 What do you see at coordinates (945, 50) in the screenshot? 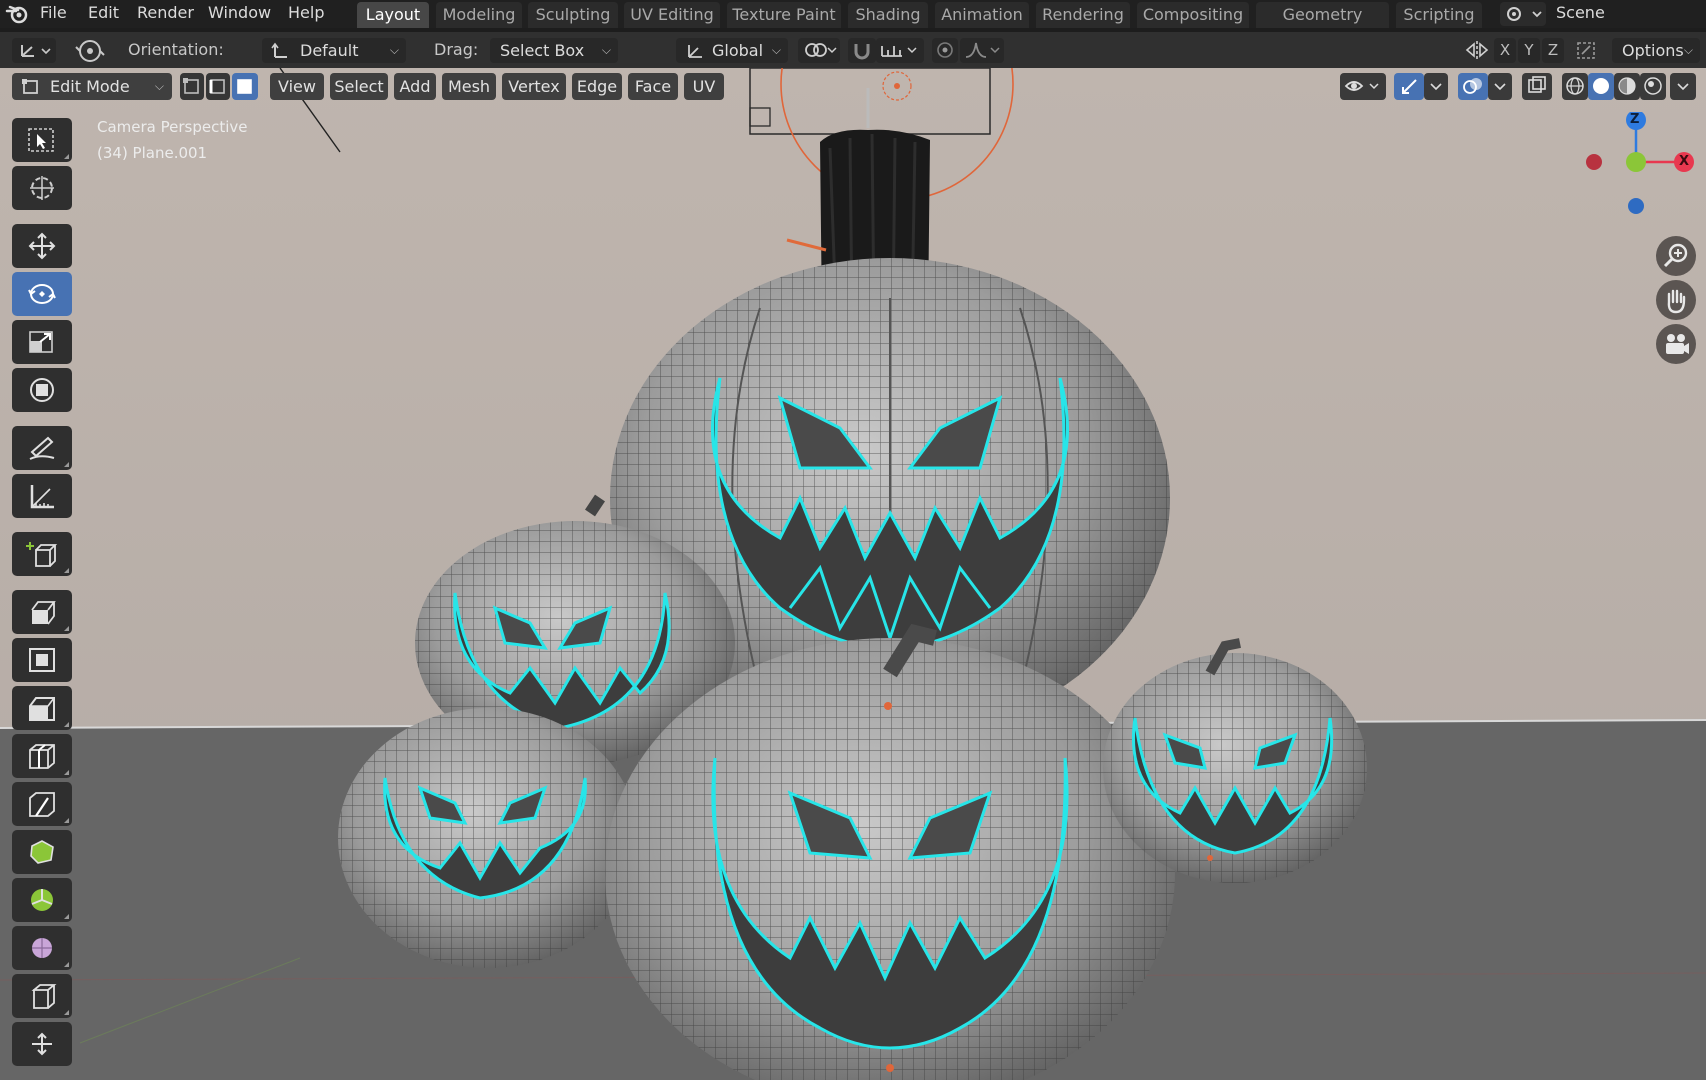
I see `proportional-edit-button` at bounding box center [945, 50].